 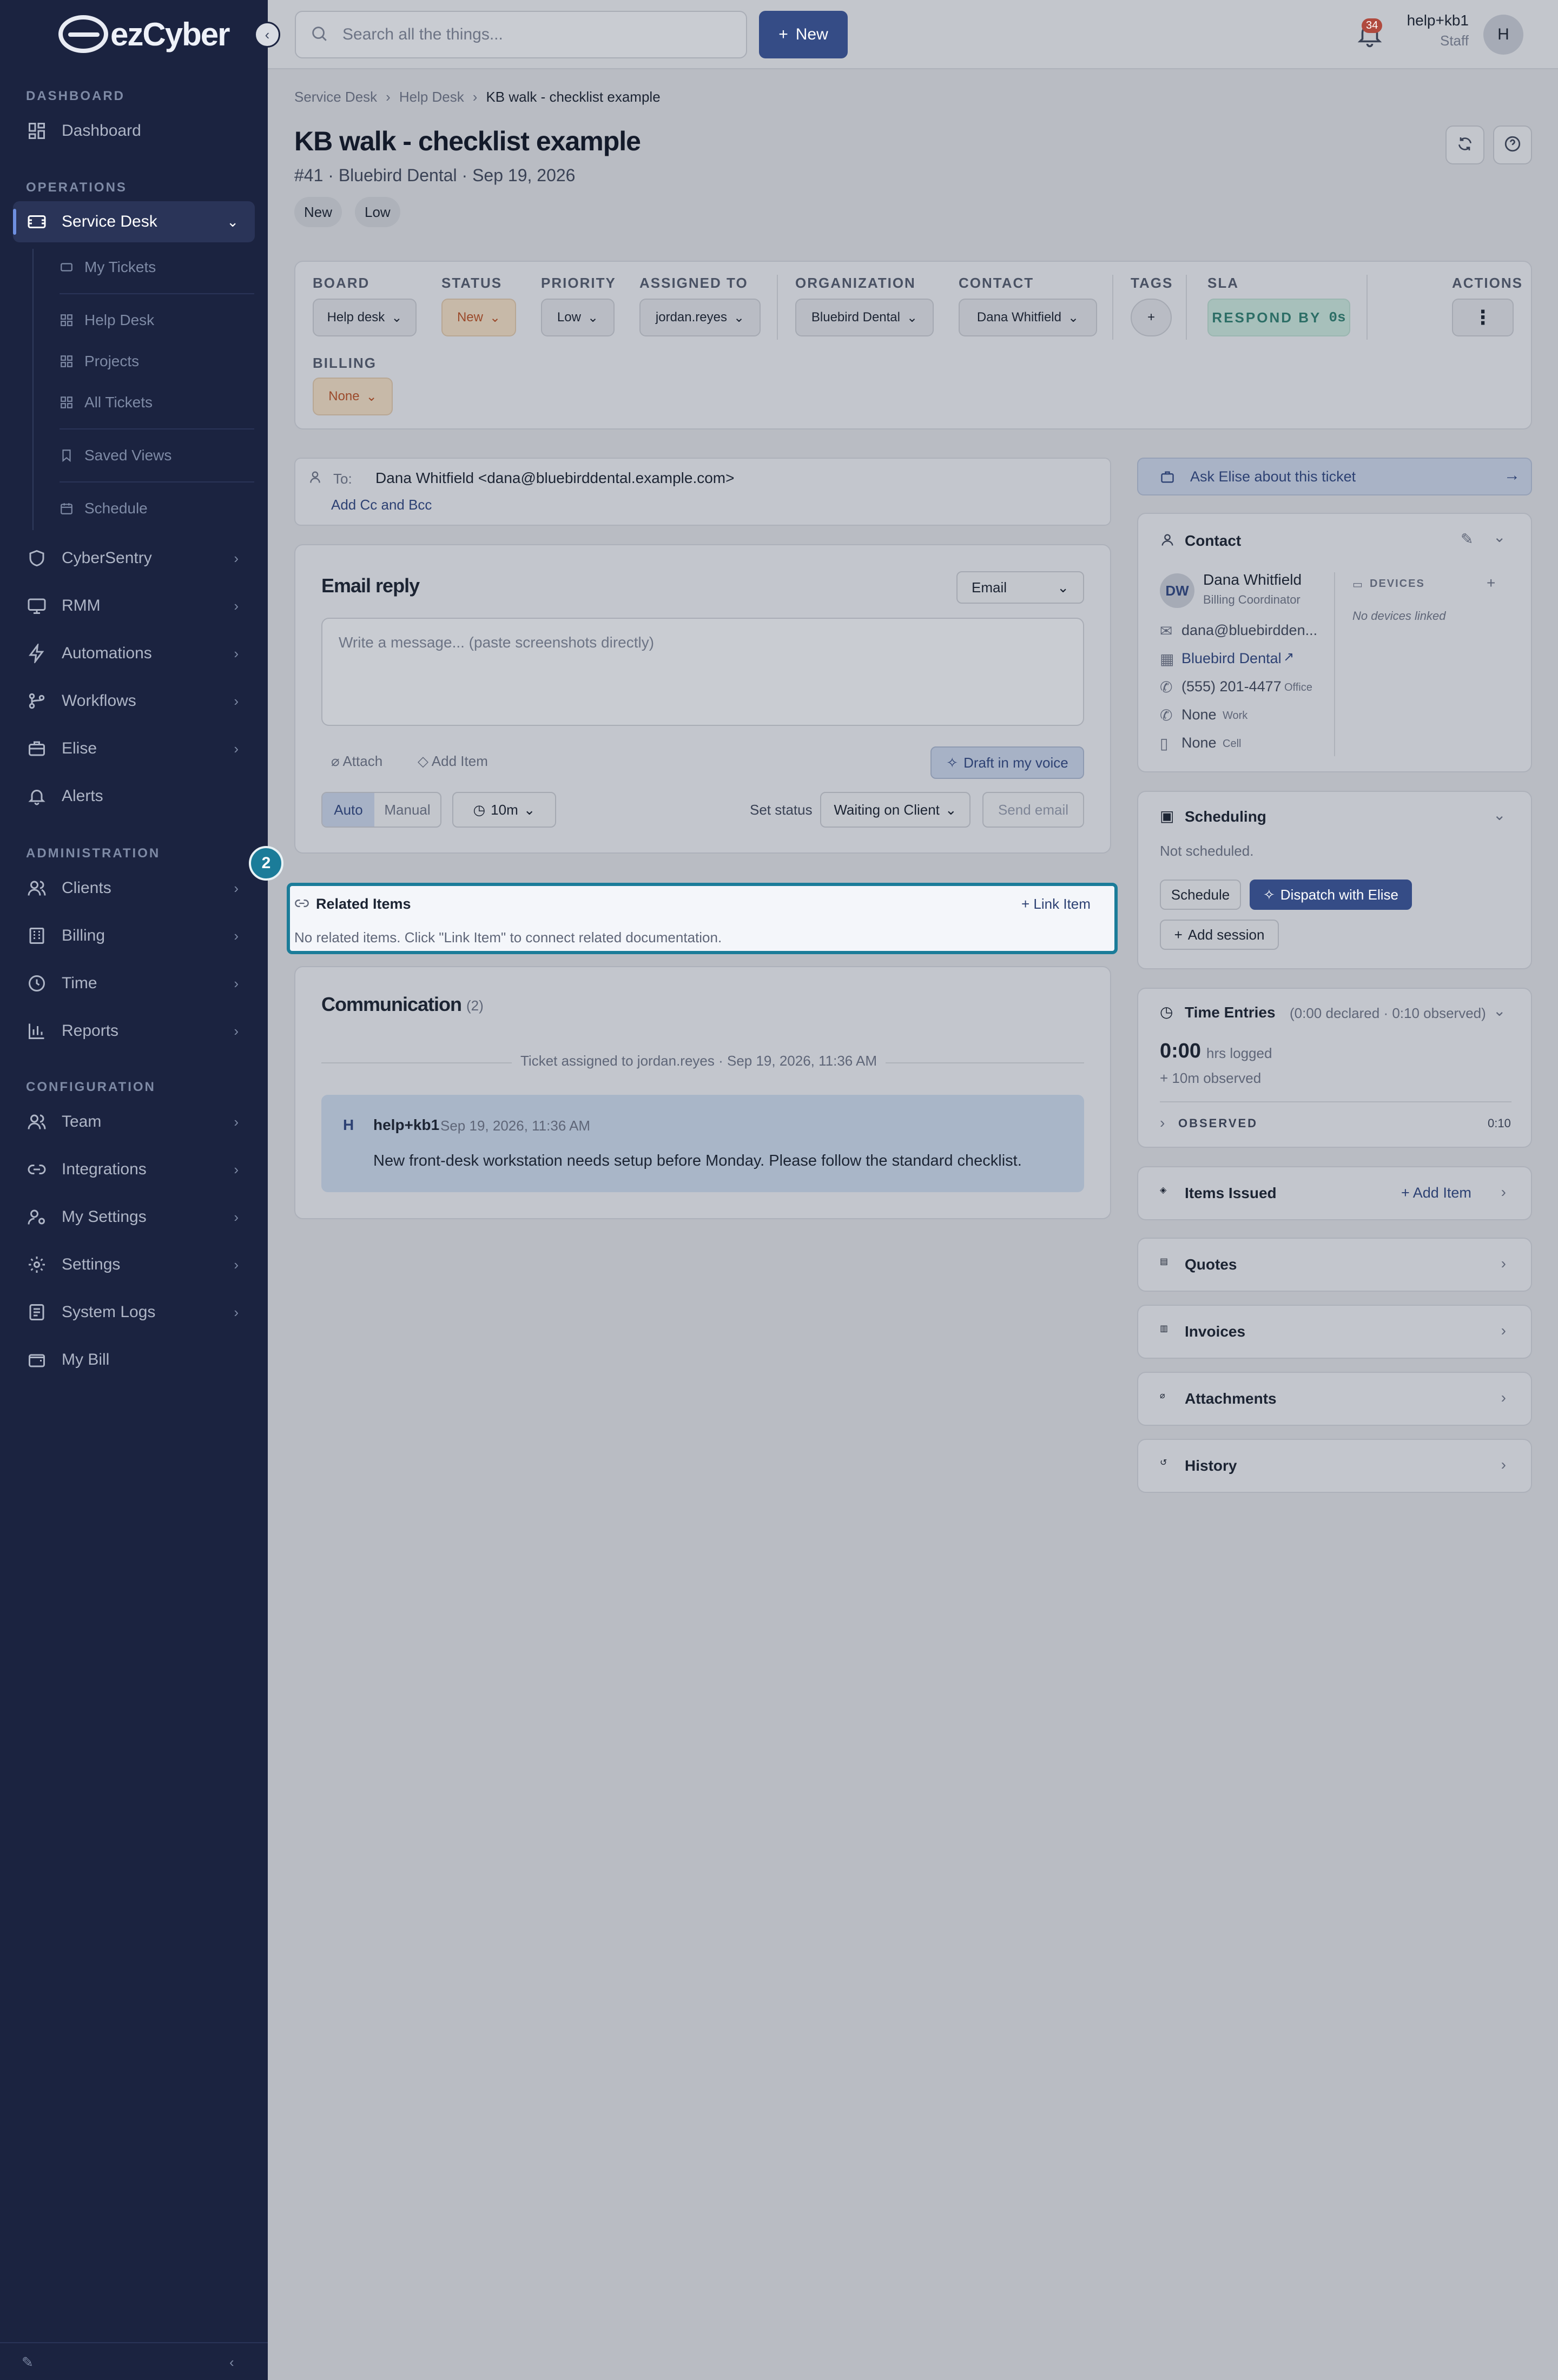 I want to click on clock-icon: ◷, so click(x=1166, y=1011).